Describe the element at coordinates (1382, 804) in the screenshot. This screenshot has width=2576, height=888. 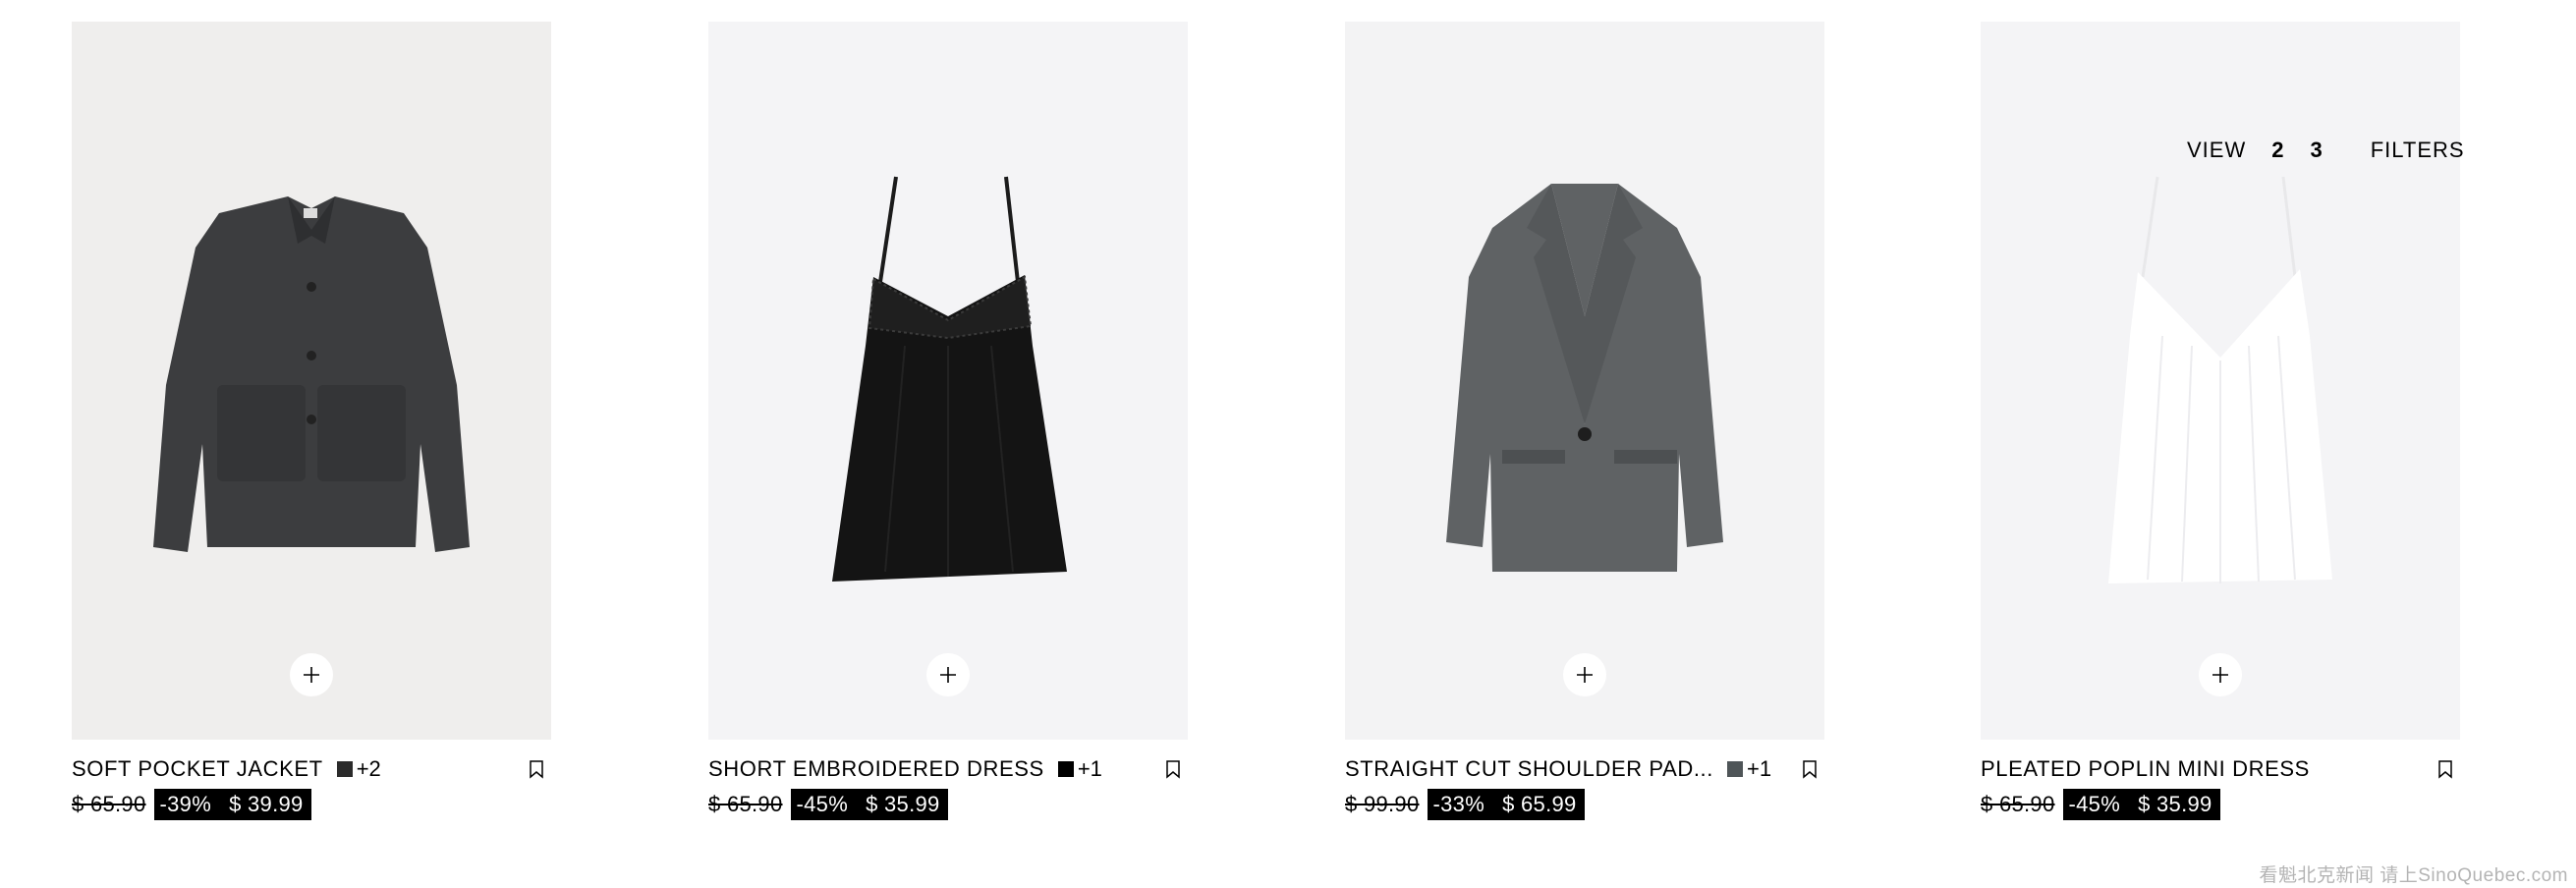
I see `original-price: $ 99.90` at that location.